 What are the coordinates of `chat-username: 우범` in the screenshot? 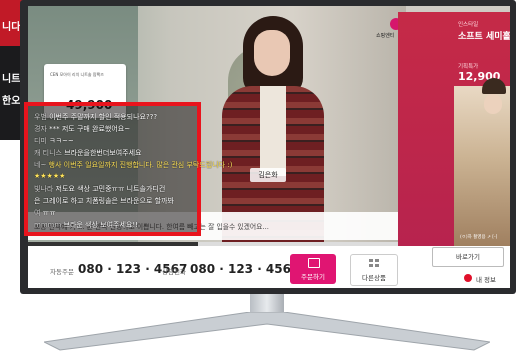 It's located at (42, 117).